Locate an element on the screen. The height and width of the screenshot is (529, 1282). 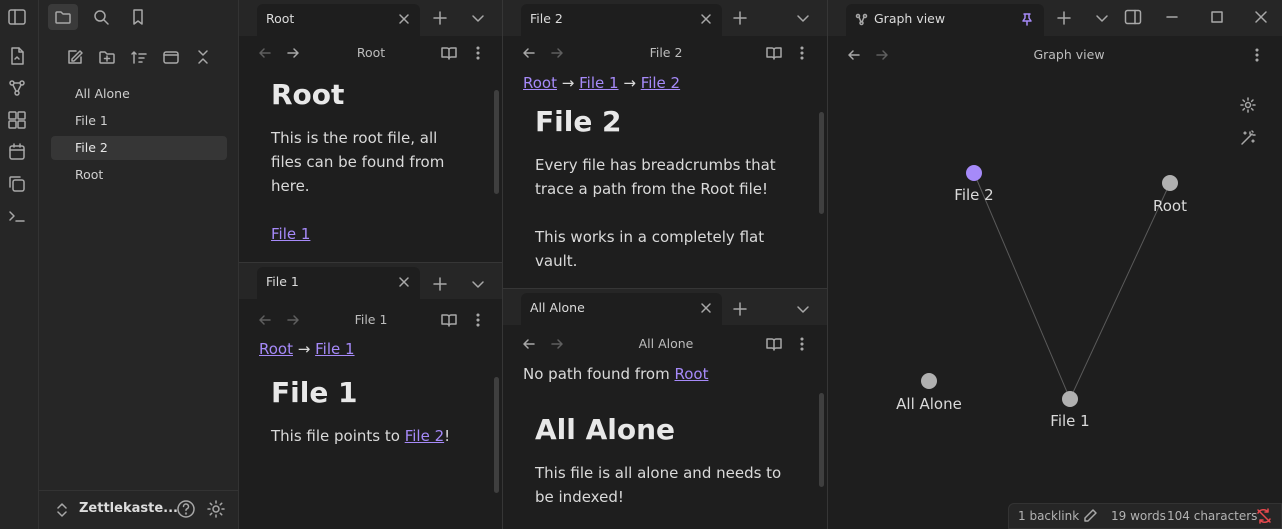
tab-bar: All Alone is located at coordinates (665, 307).